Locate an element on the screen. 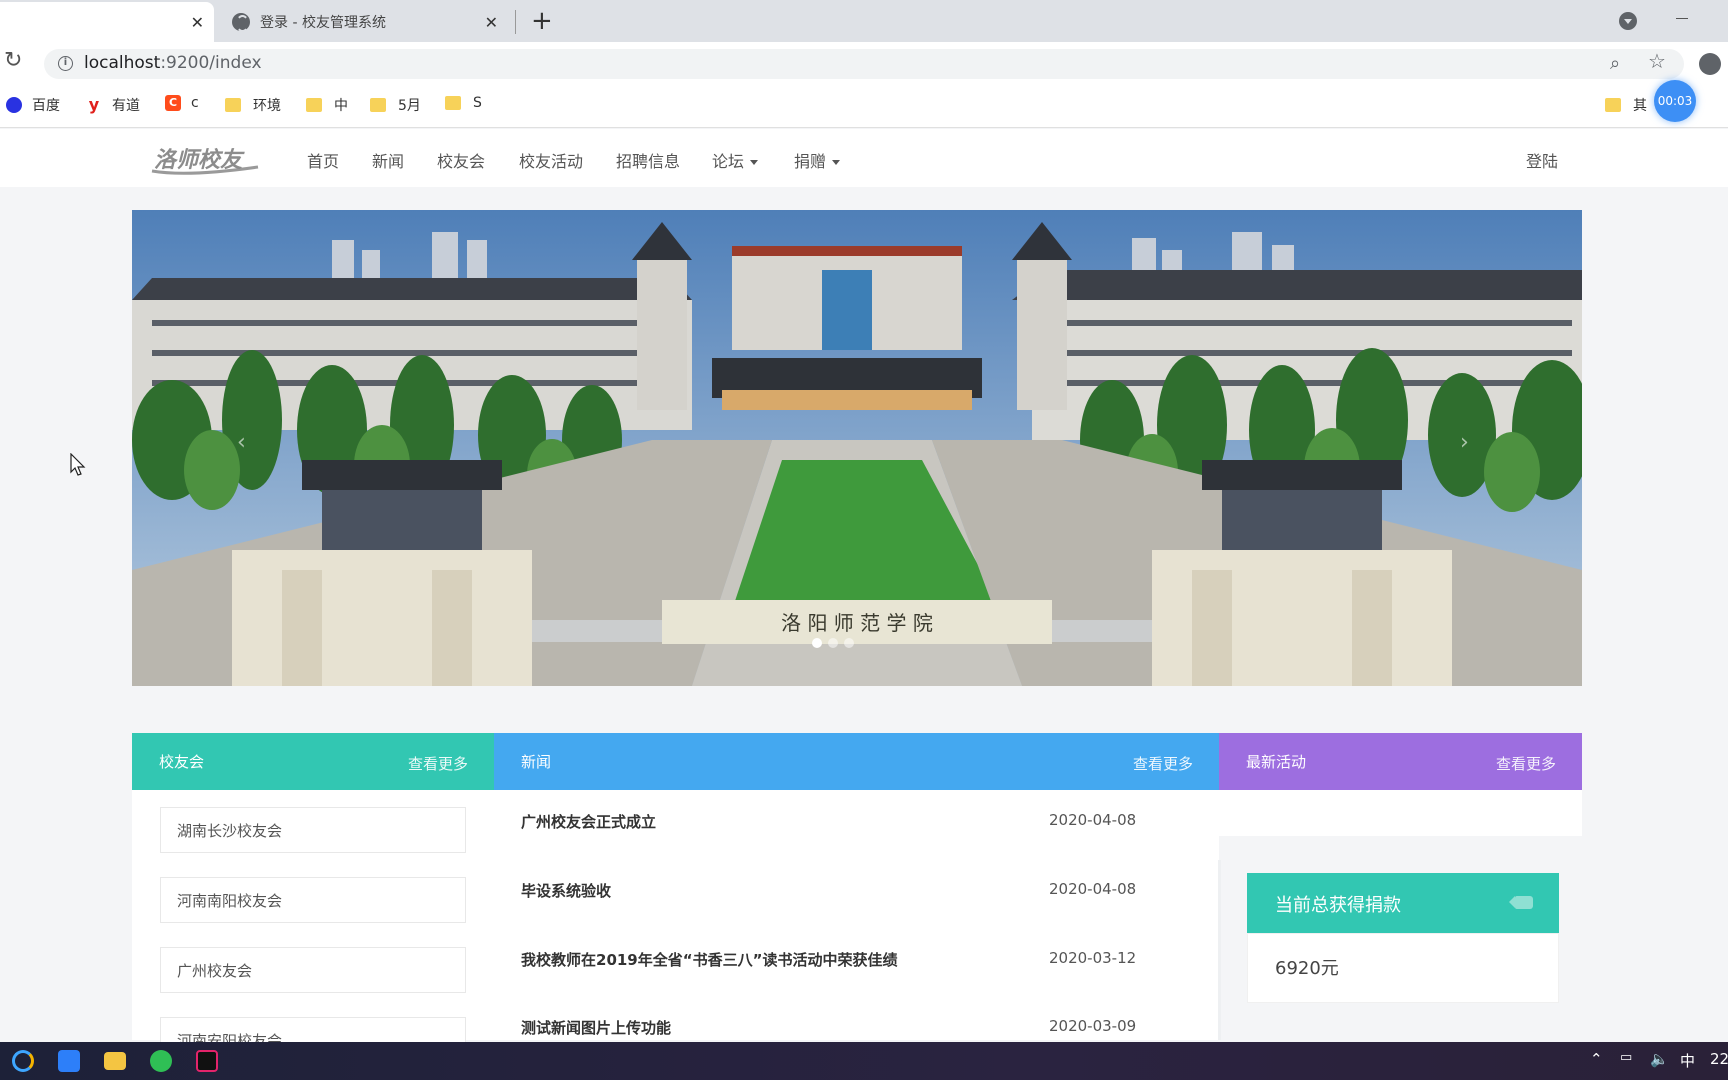 Image resolution: width=1728 pixels, height=1080 pixels. reload-icon: ↻ is located at coordinates (13, 60).